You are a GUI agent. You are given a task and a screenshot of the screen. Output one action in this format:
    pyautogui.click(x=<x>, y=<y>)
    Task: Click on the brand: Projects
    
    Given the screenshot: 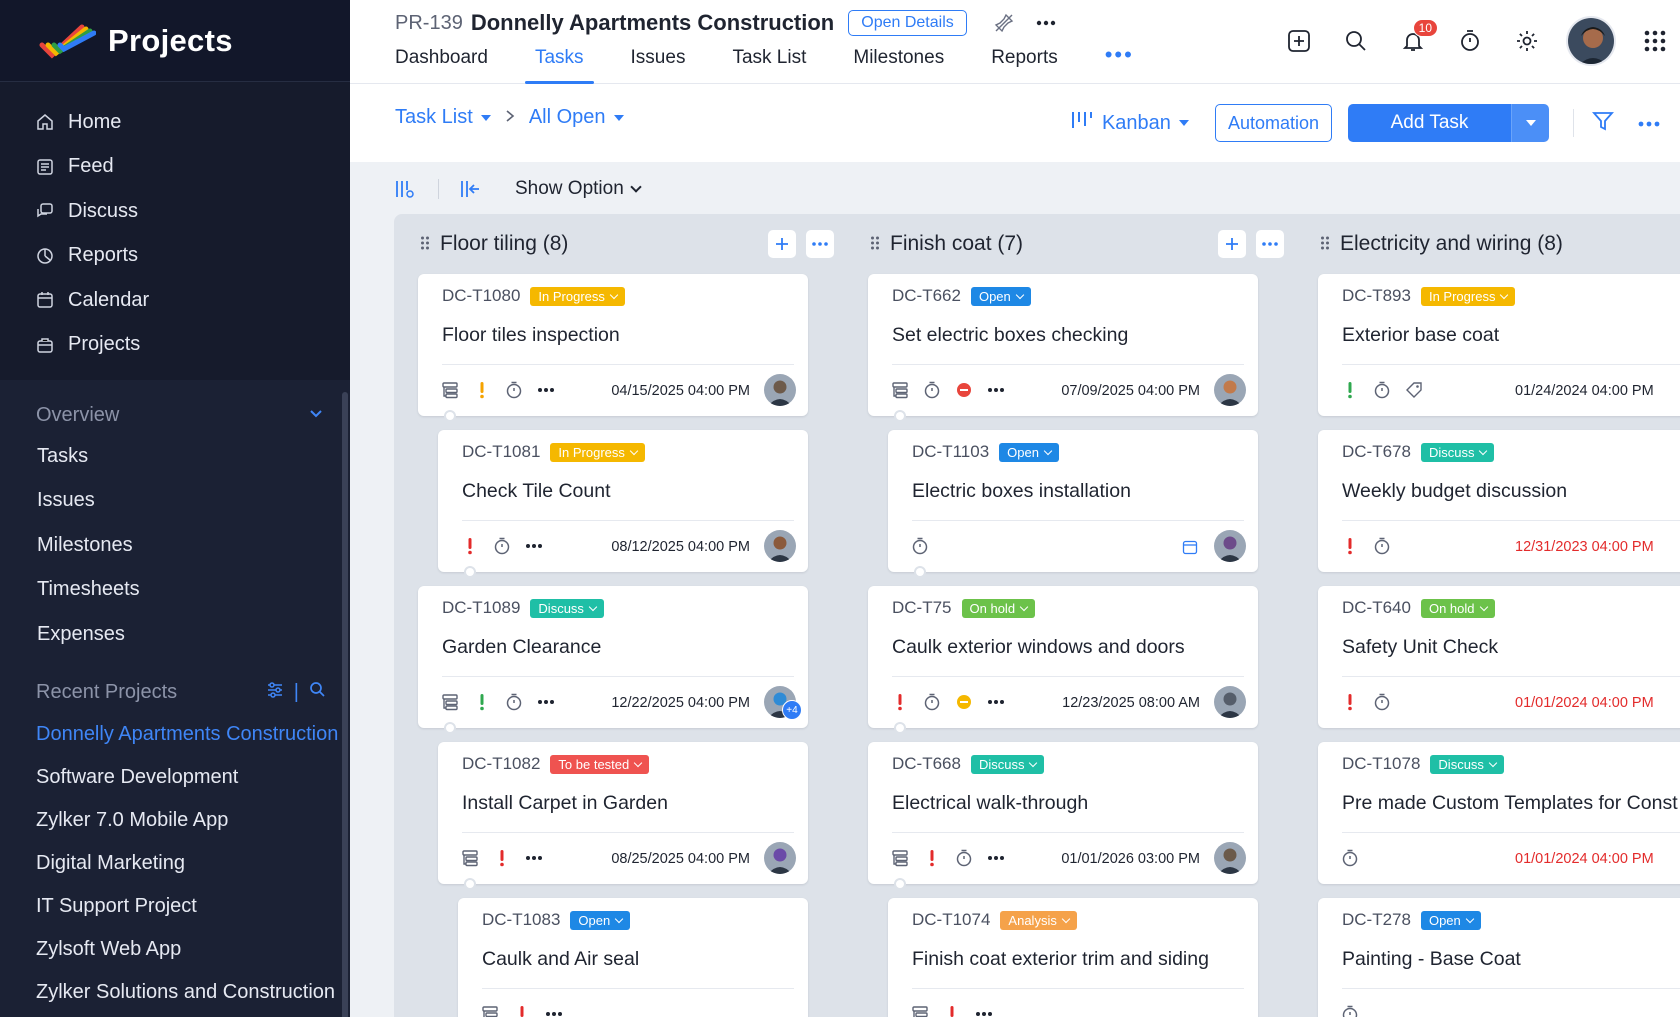 What is the action you would take?
    pyautogui.click(x=175, y=41)
    